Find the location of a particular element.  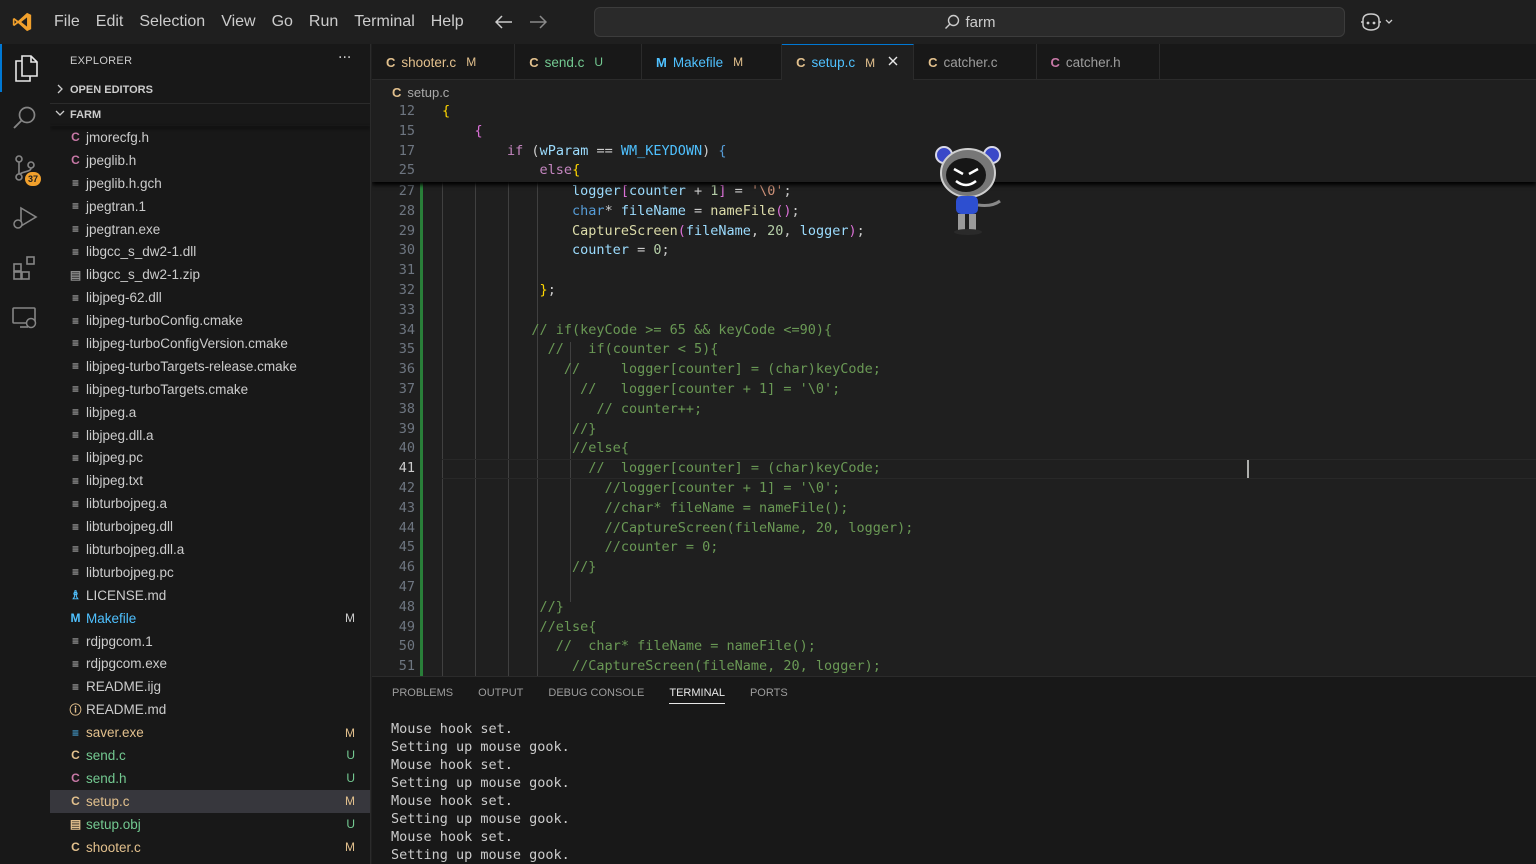

file-item: ♗ LICENSE.md is located at coordinates (210, 595).